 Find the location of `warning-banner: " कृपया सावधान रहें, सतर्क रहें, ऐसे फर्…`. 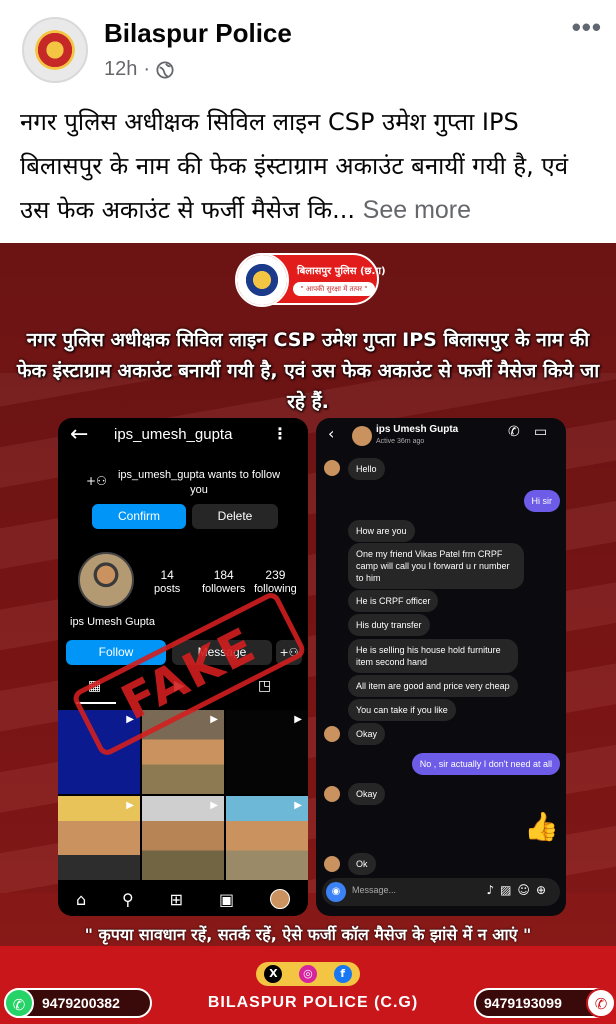

warning-banner: " कृपया सावधान रहें, सतर्क रहें, ऐसे फर्… is located at coordinates (308, 934).